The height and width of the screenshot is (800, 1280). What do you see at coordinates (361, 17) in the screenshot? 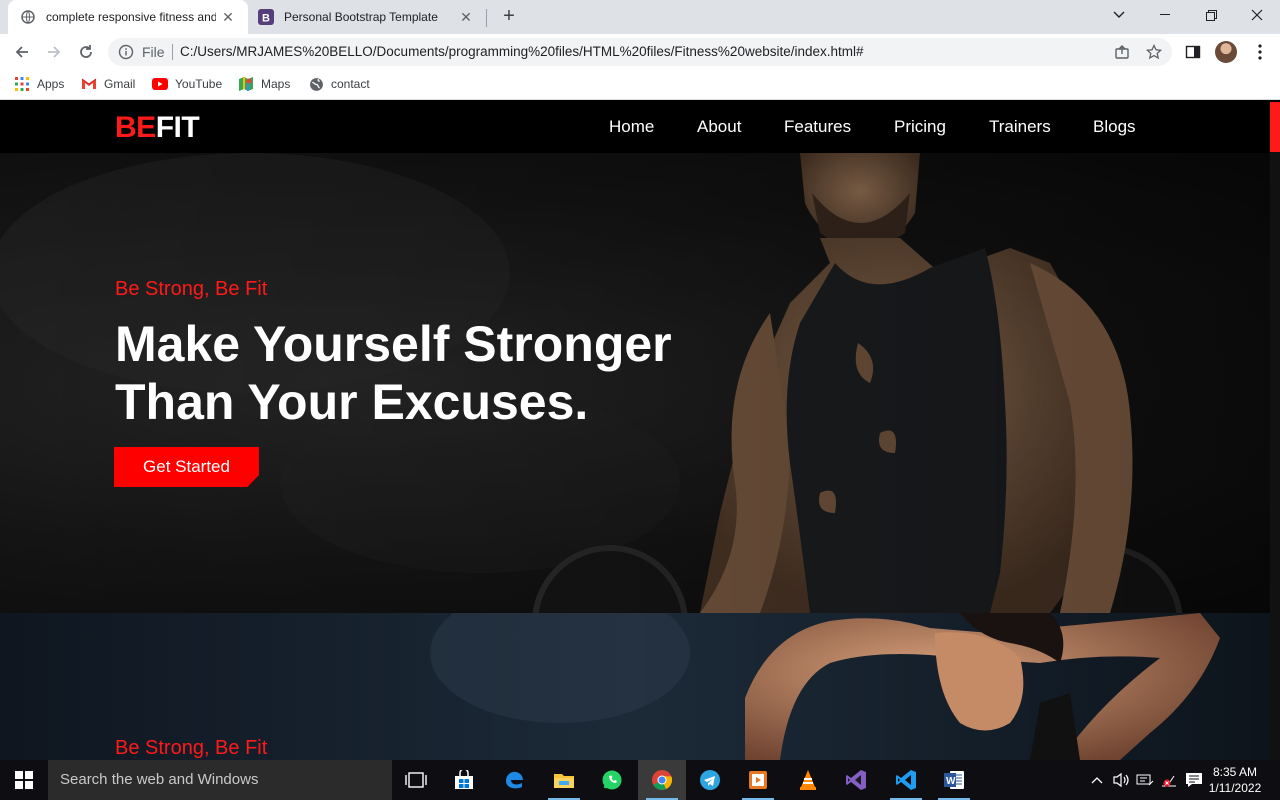
I see `tab-title: Personal Bootstrap Template` at bounding box center [361, 17].